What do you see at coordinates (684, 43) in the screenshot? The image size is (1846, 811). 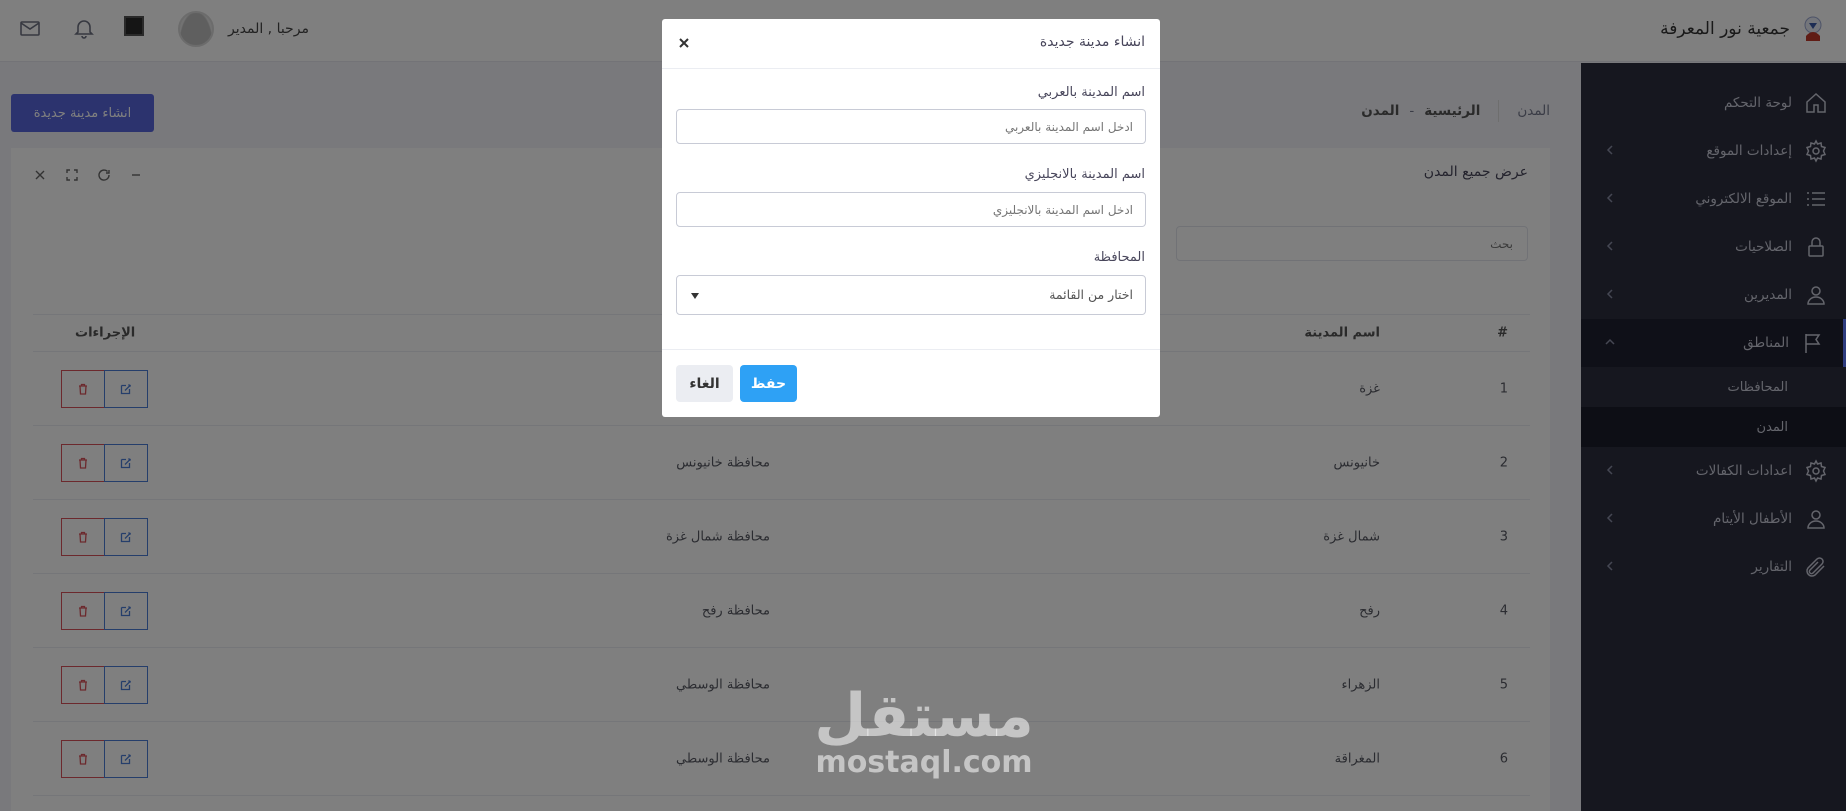 I see `close-icon` at bounding box center [684, 43].